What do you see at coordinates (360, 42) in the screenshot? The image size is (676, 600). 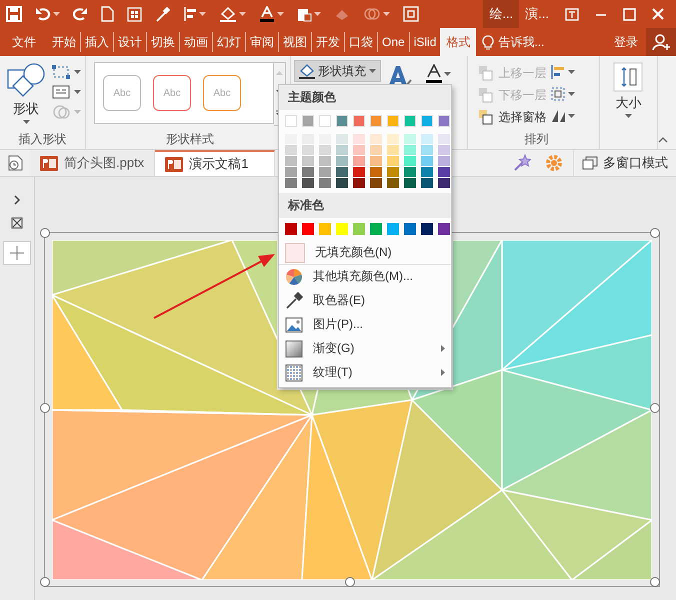 I see `ribbon-tab: 口袋` at bounding box center [360, 42].